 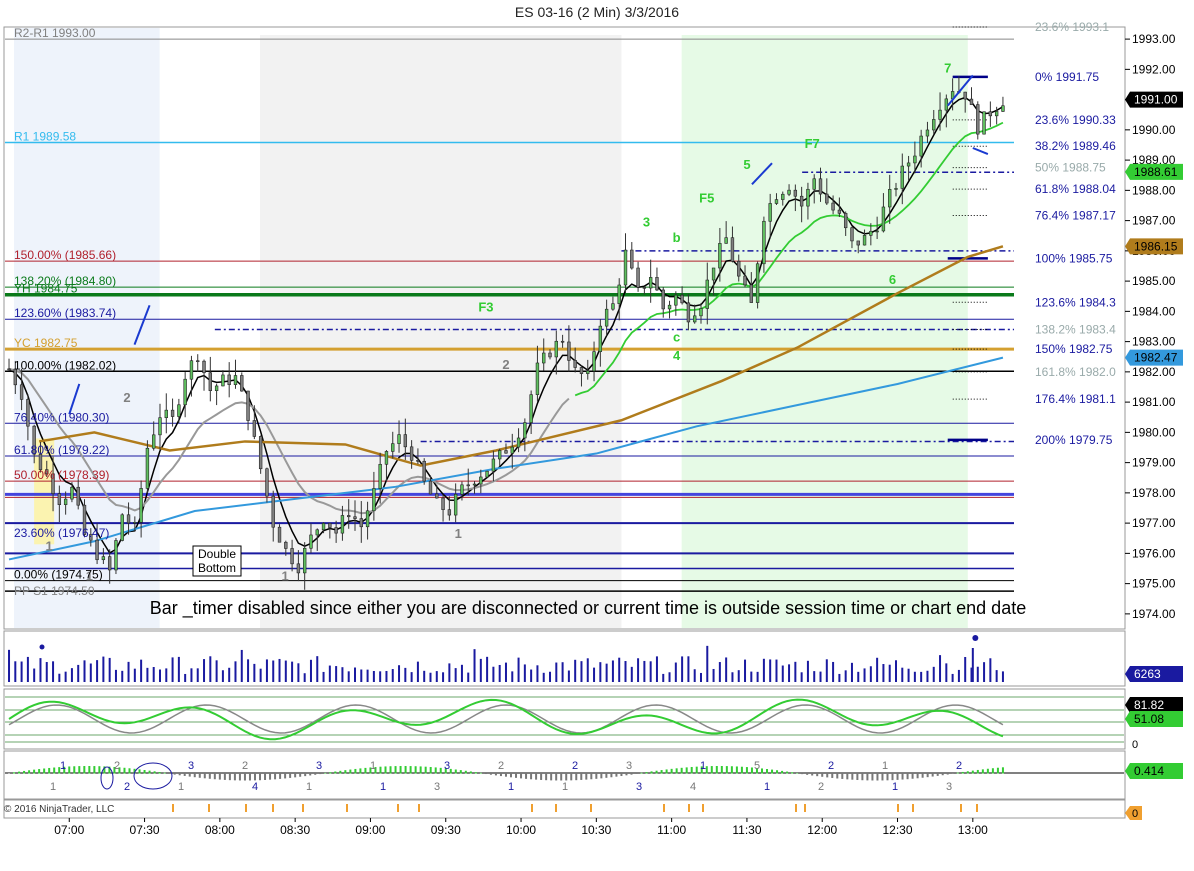 I want to click on stochastics-panel, so click(x=564, y=719).